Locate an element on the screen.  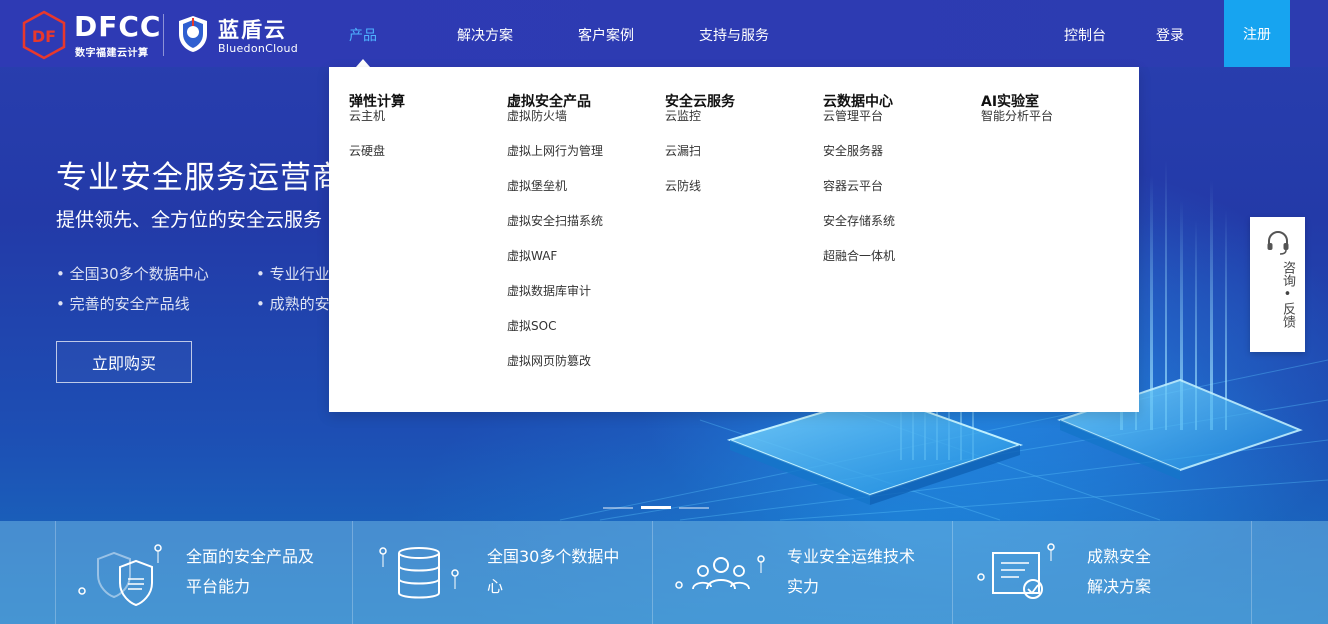
partner-name: 蓝盾云 is located at coordinates (252, 29).